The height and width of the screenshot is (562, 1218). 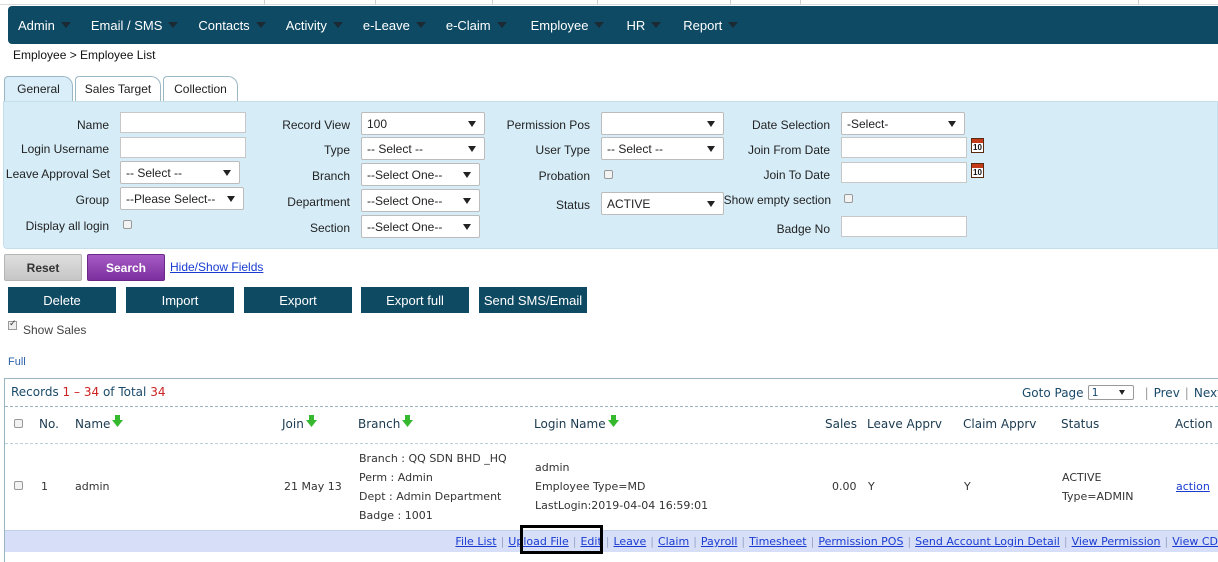 What do you see at coordinates (1116, 541) in the screenshot?
I see `view-permission-link: View Permission` at bounding box center [1116, 541].